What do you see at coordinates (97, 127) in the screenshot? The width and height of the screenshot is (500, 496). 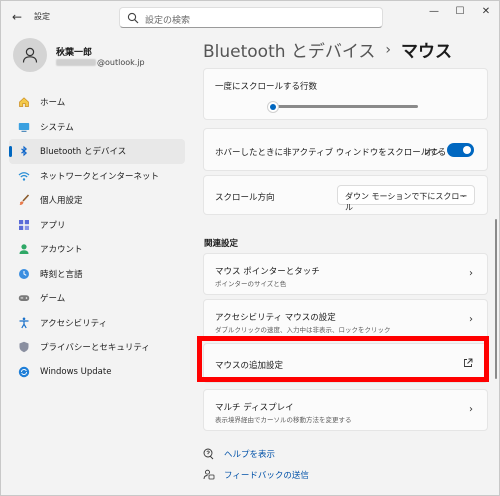 I see `sidebar-item-system: システム` at bounding box center [97, 127].